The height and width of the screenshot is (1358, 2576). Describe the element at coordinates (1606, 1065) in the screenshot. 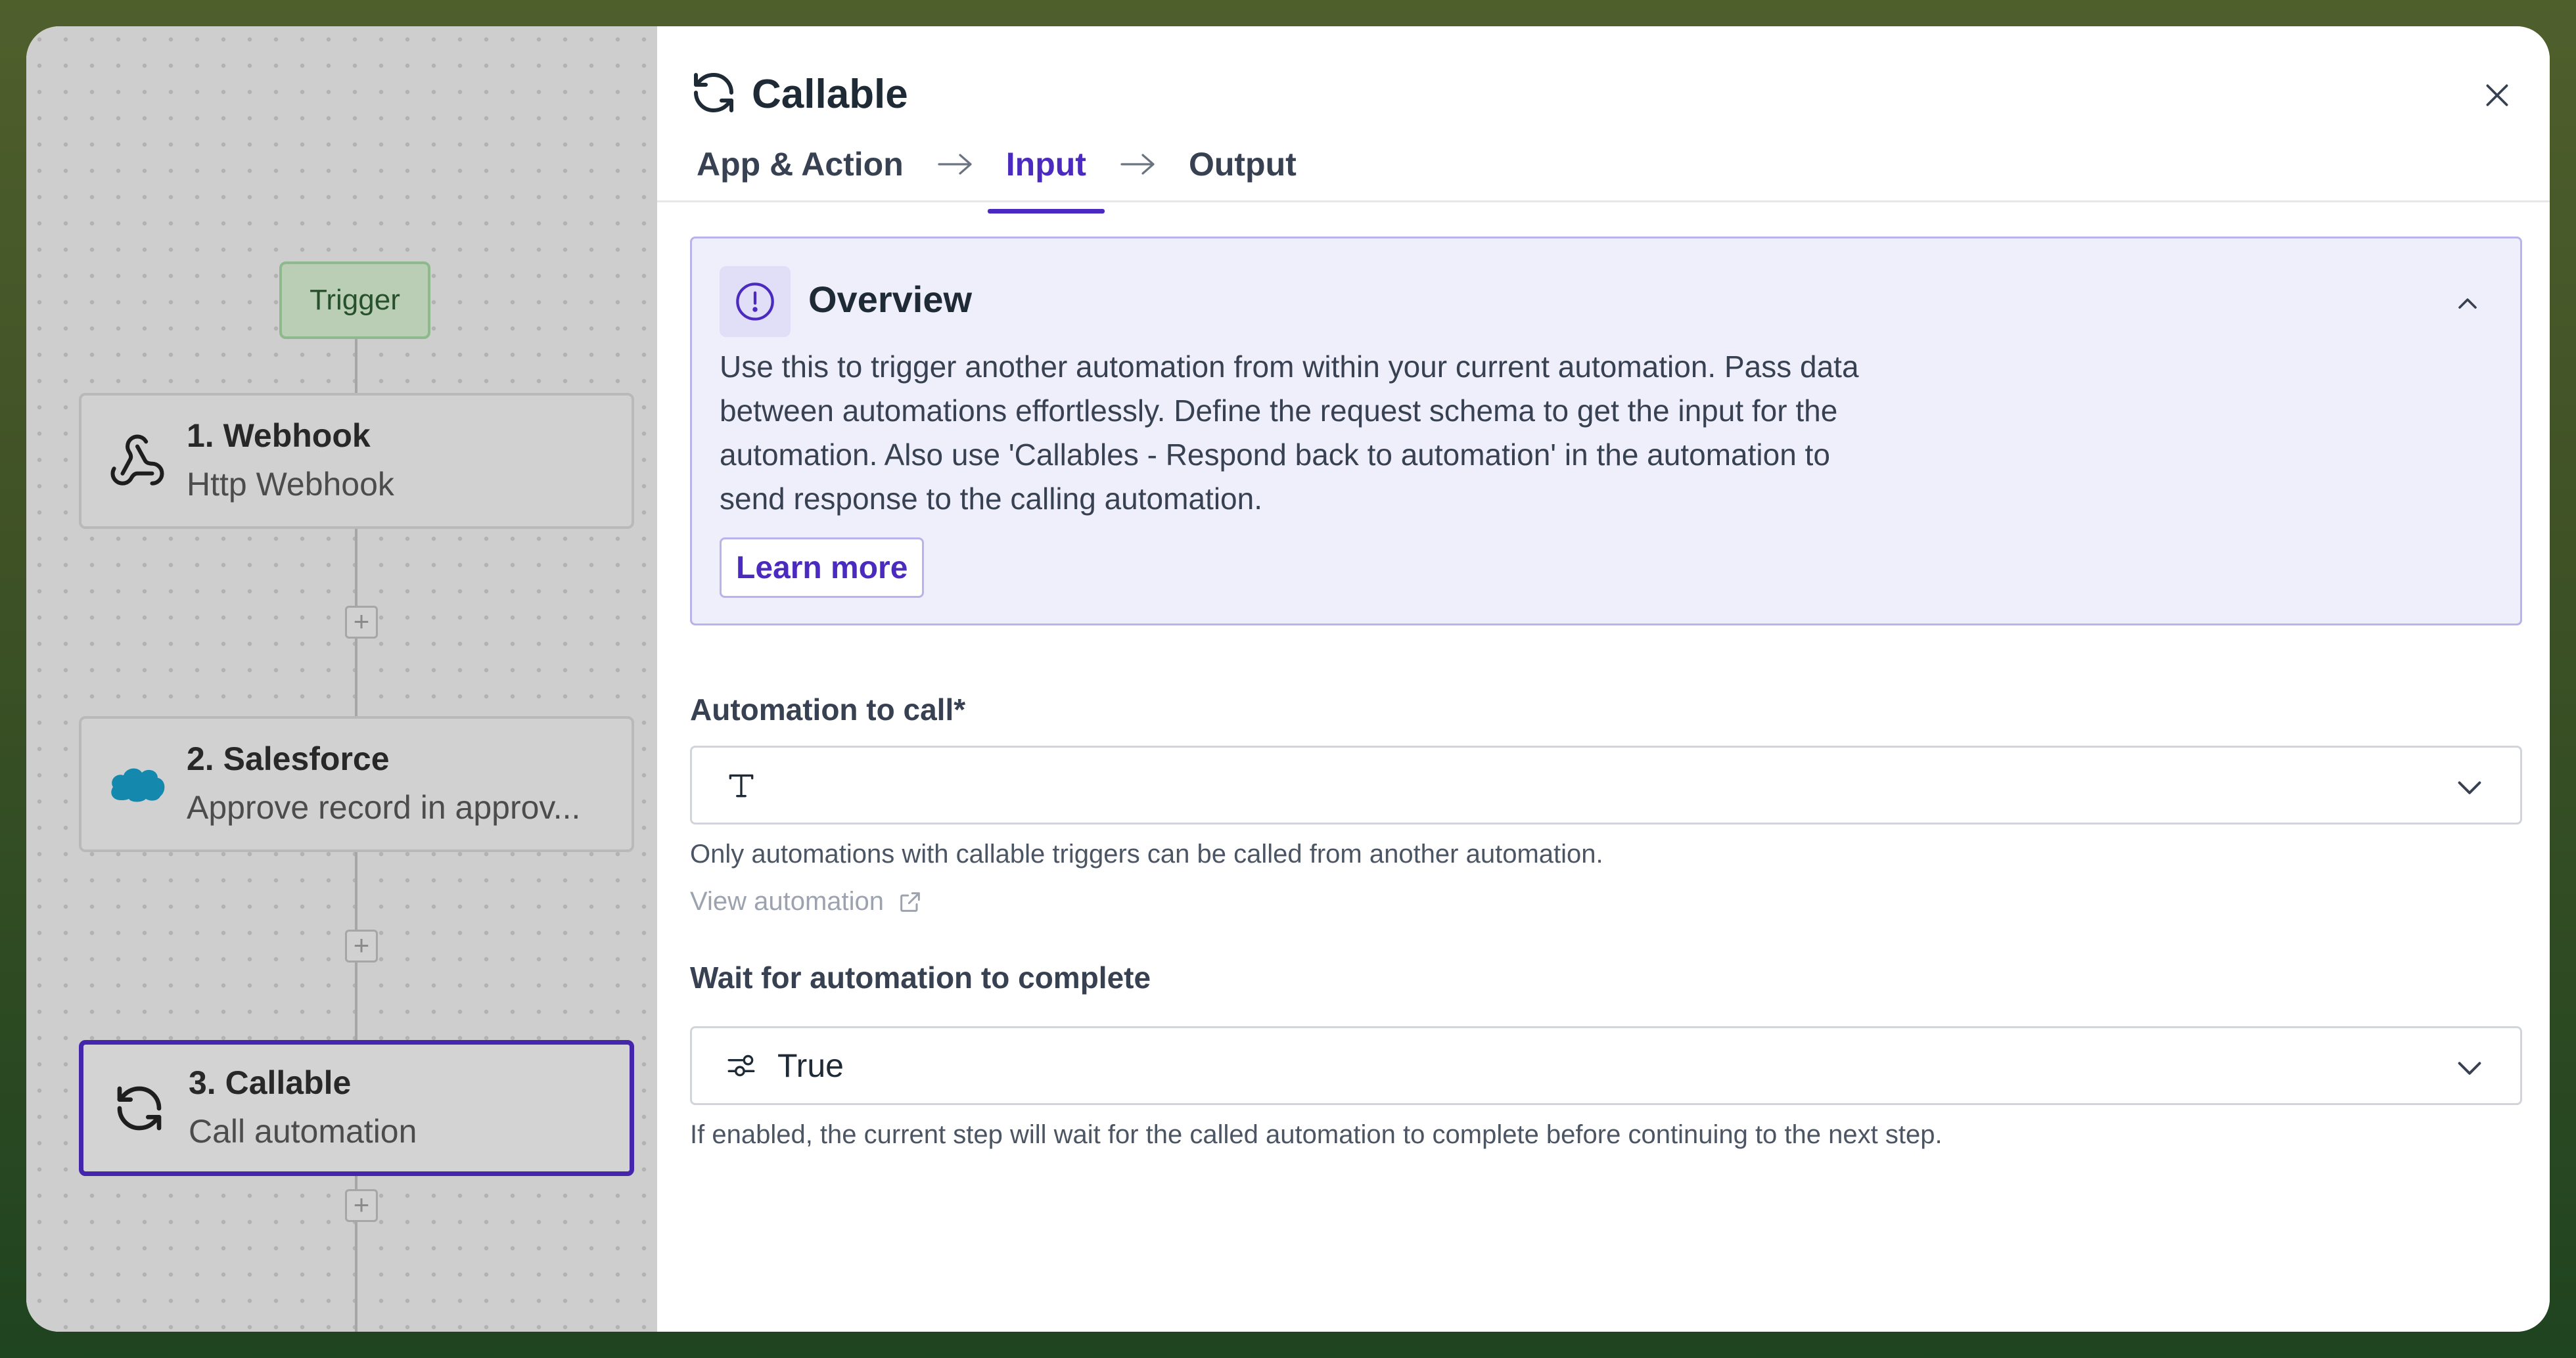

I see `wait-select: True` at that location.